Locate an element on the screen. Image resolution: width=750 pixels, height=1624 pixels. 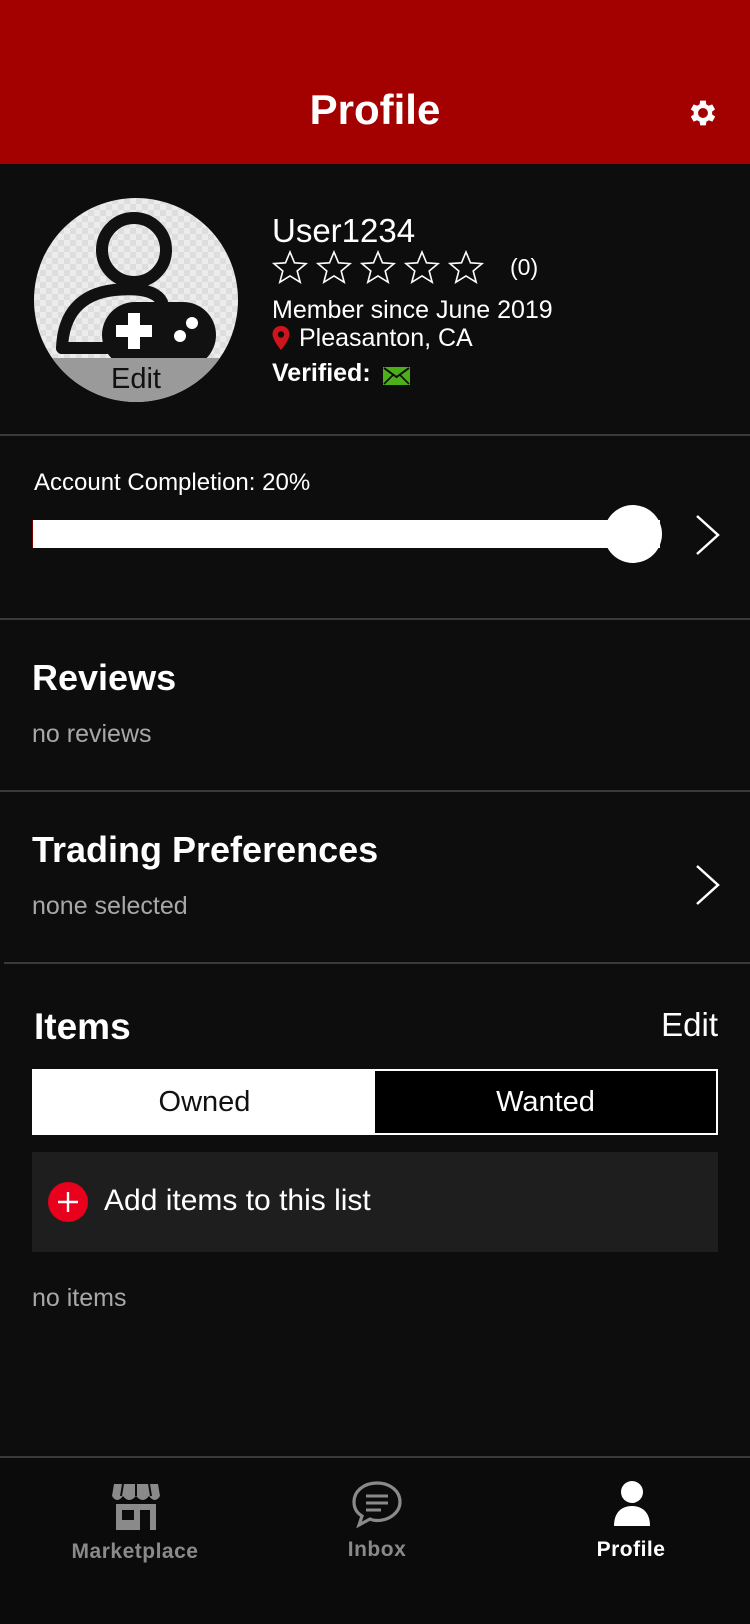
tab-owned: Owned is located at coordinates (204, 1102).